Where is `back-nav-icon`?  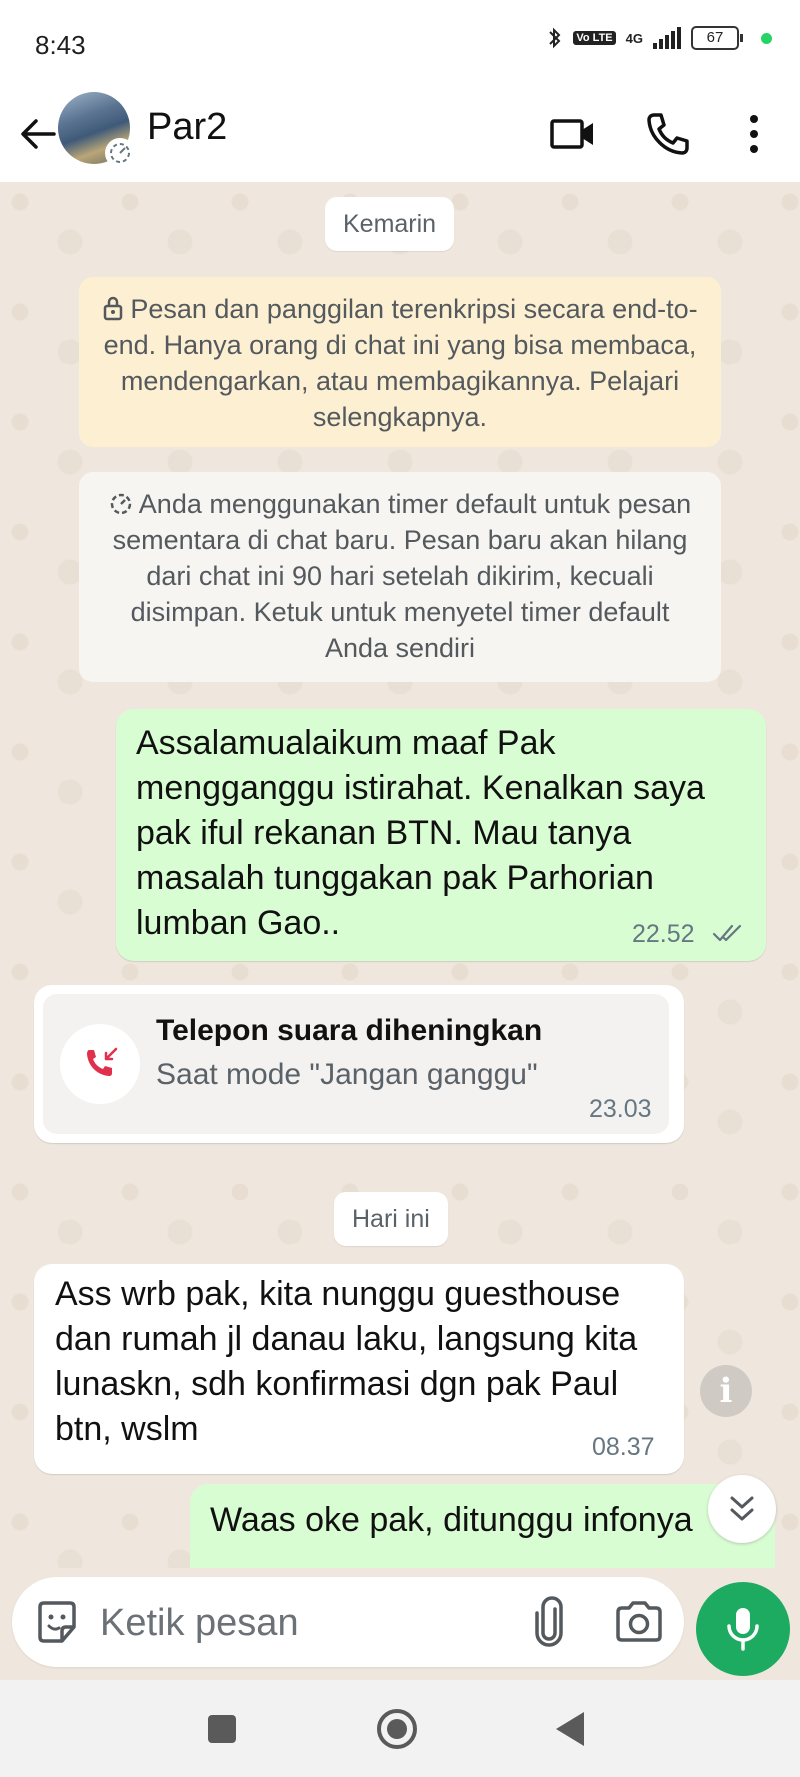
back-nav-icon is located at coordinates (571, 1729).